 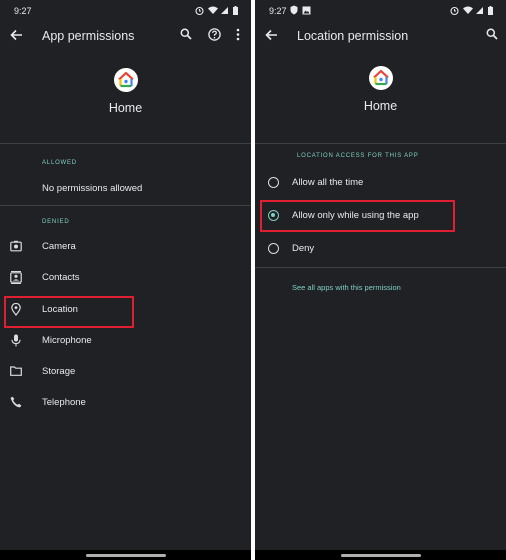 What do you see at coordinates (88, 36) in the screenshot?
I see `page-title: App permissions` at bounding box center [88, 36].